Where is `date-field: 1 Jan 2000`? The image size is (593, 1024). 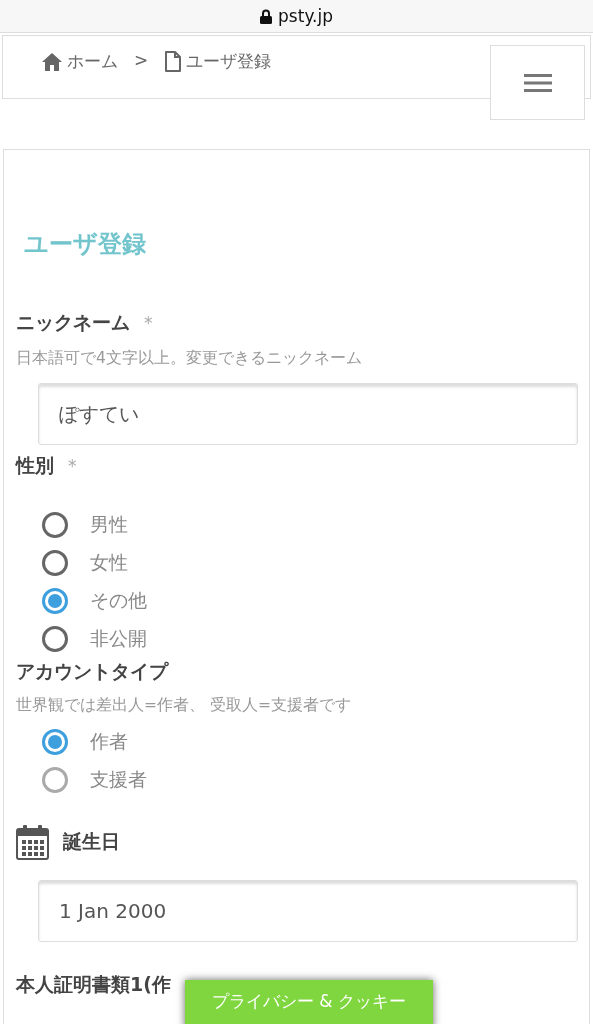 date-field: 1 Jan 2000 is located at coordinates (308, 911).